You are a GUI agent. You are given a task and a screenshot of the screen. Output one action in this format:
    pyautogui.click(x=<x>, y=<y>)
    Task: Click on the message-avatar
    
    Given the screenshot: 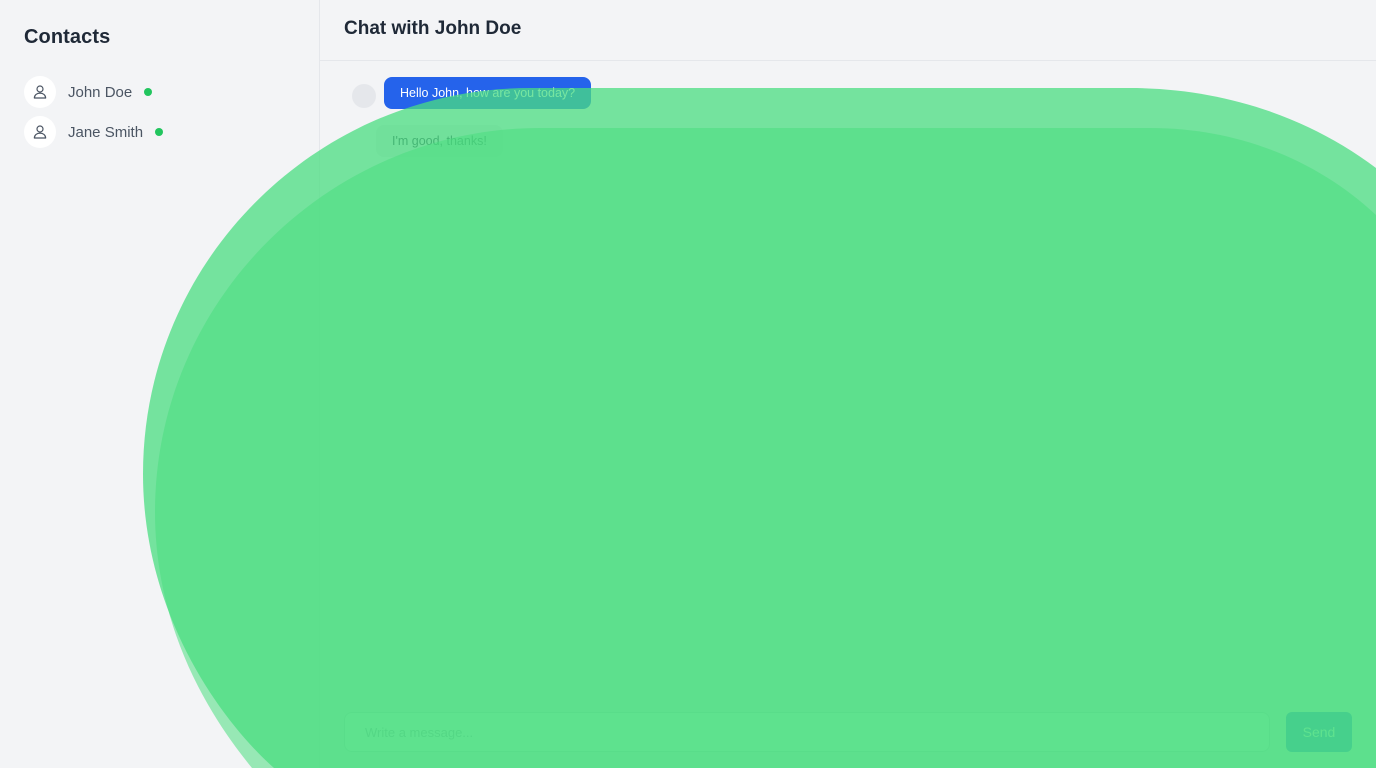 What is the action you would take?
    pyautogui.click(x=364, y=96)
    